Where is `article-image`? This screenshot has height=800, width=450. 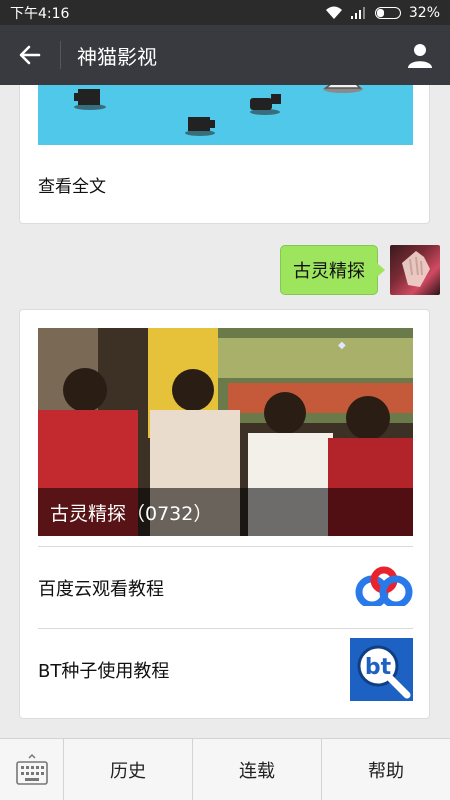 article-image is located at coordinates (225, 115).